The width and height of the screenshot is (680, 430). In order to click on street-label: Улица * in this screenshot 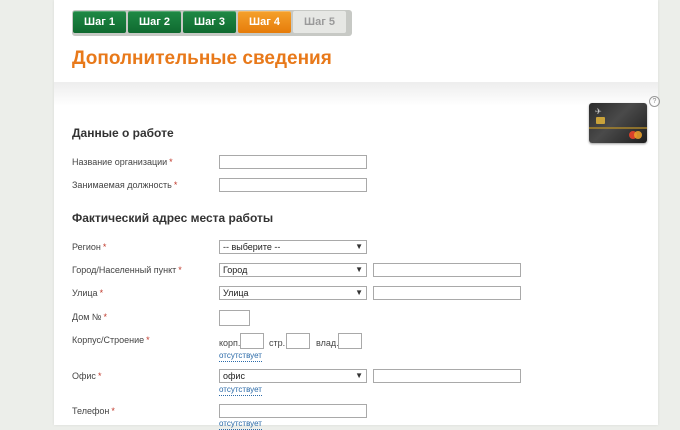, I will do `click(87, 293)`.